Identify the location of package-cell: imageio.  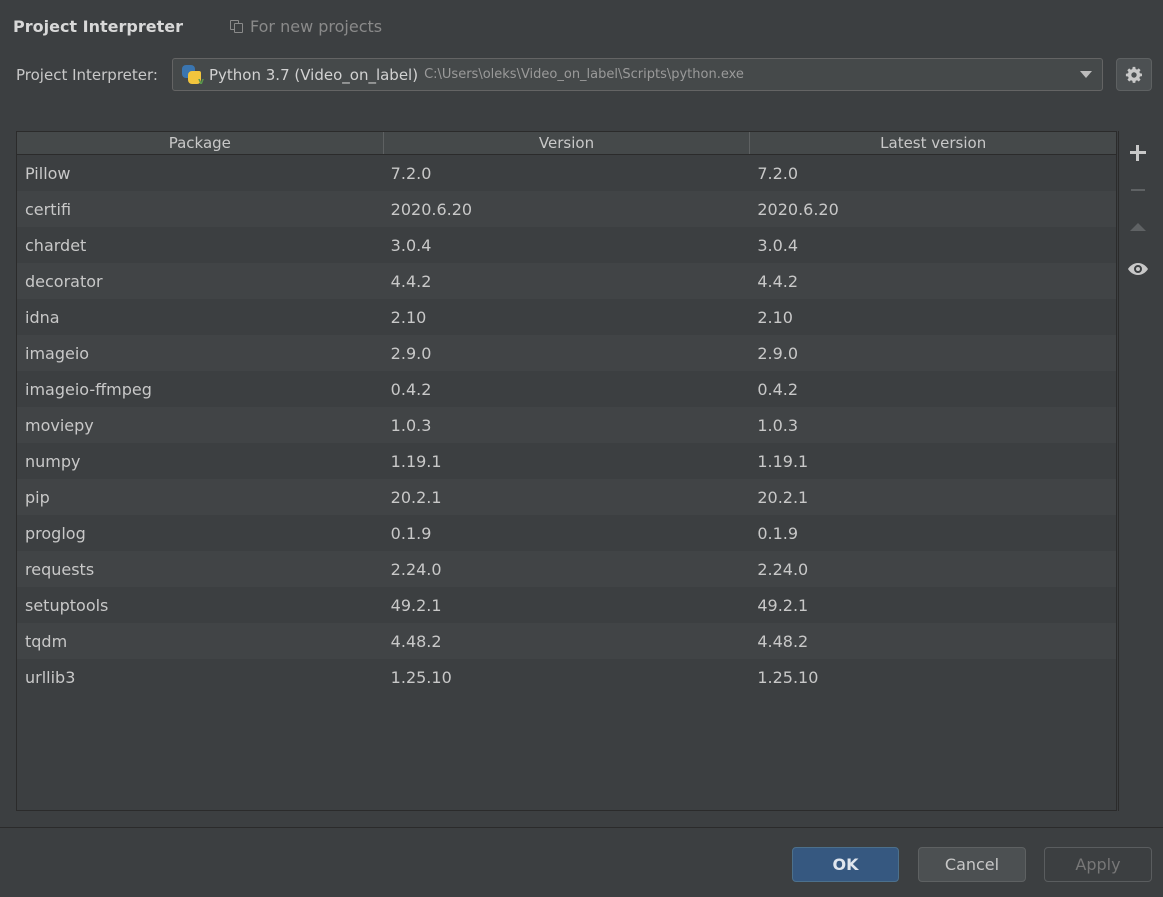
(57, 353).